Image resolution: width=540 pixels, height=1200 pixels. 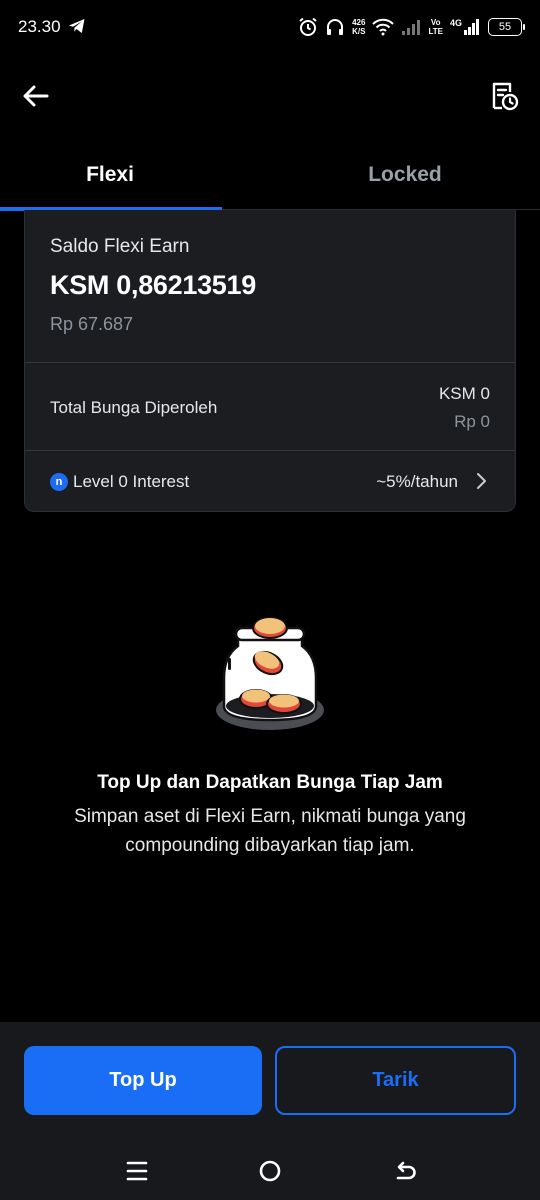 What do you see at coordinates (464, 393) in the screenshot?
I see `interest-ksm: KSM 0` at bounding box center [464, 393].